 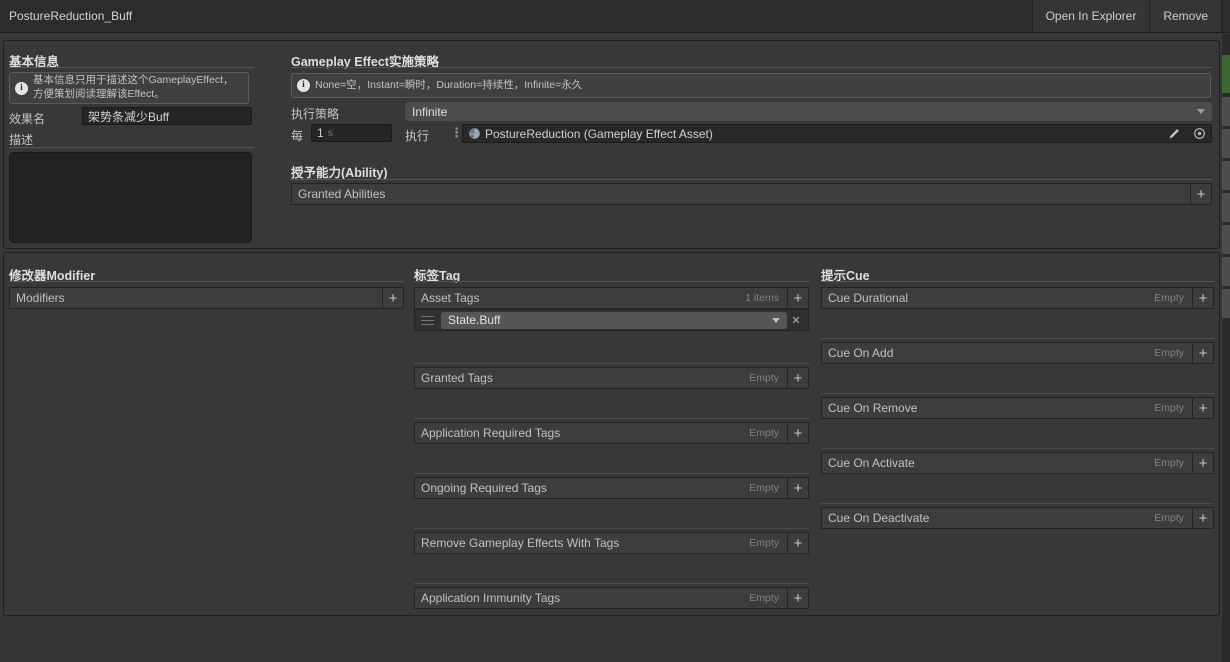 I want to click on exec-policy-dropdown: Infinite, so click(x=808, y=111).